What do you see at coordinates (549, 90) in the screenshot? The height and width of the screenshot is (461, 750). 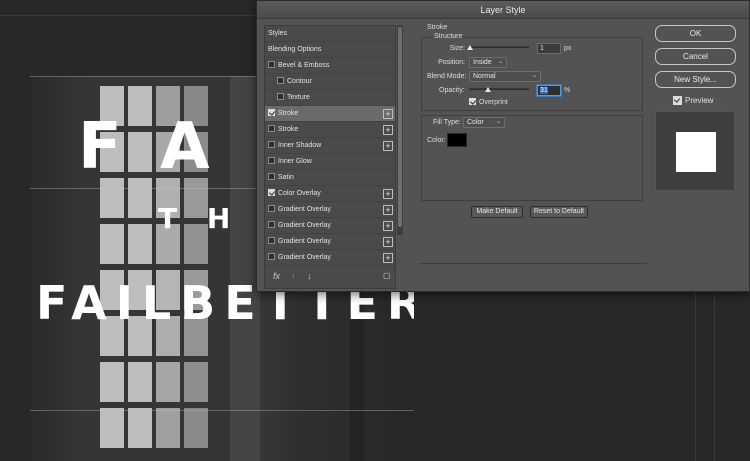 I see `opacity-input: 31` at bounding box center [549, 90].